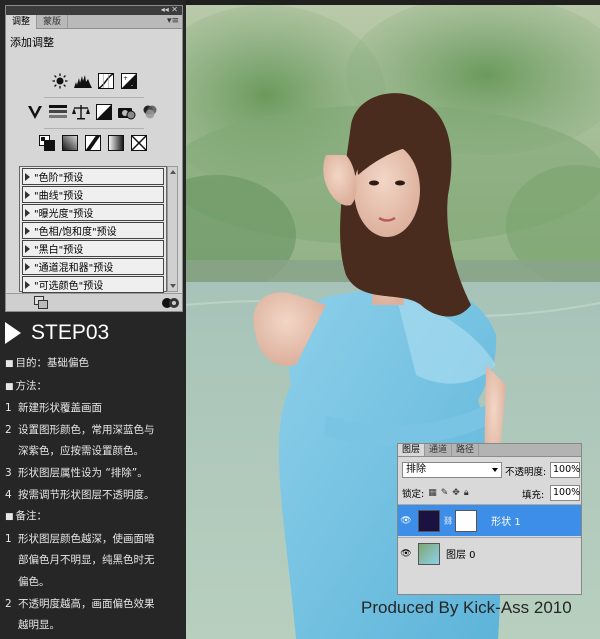  Describe the element at coordinates (173, 286) in the screenshot. I see `scroll-down-icon` at that location.